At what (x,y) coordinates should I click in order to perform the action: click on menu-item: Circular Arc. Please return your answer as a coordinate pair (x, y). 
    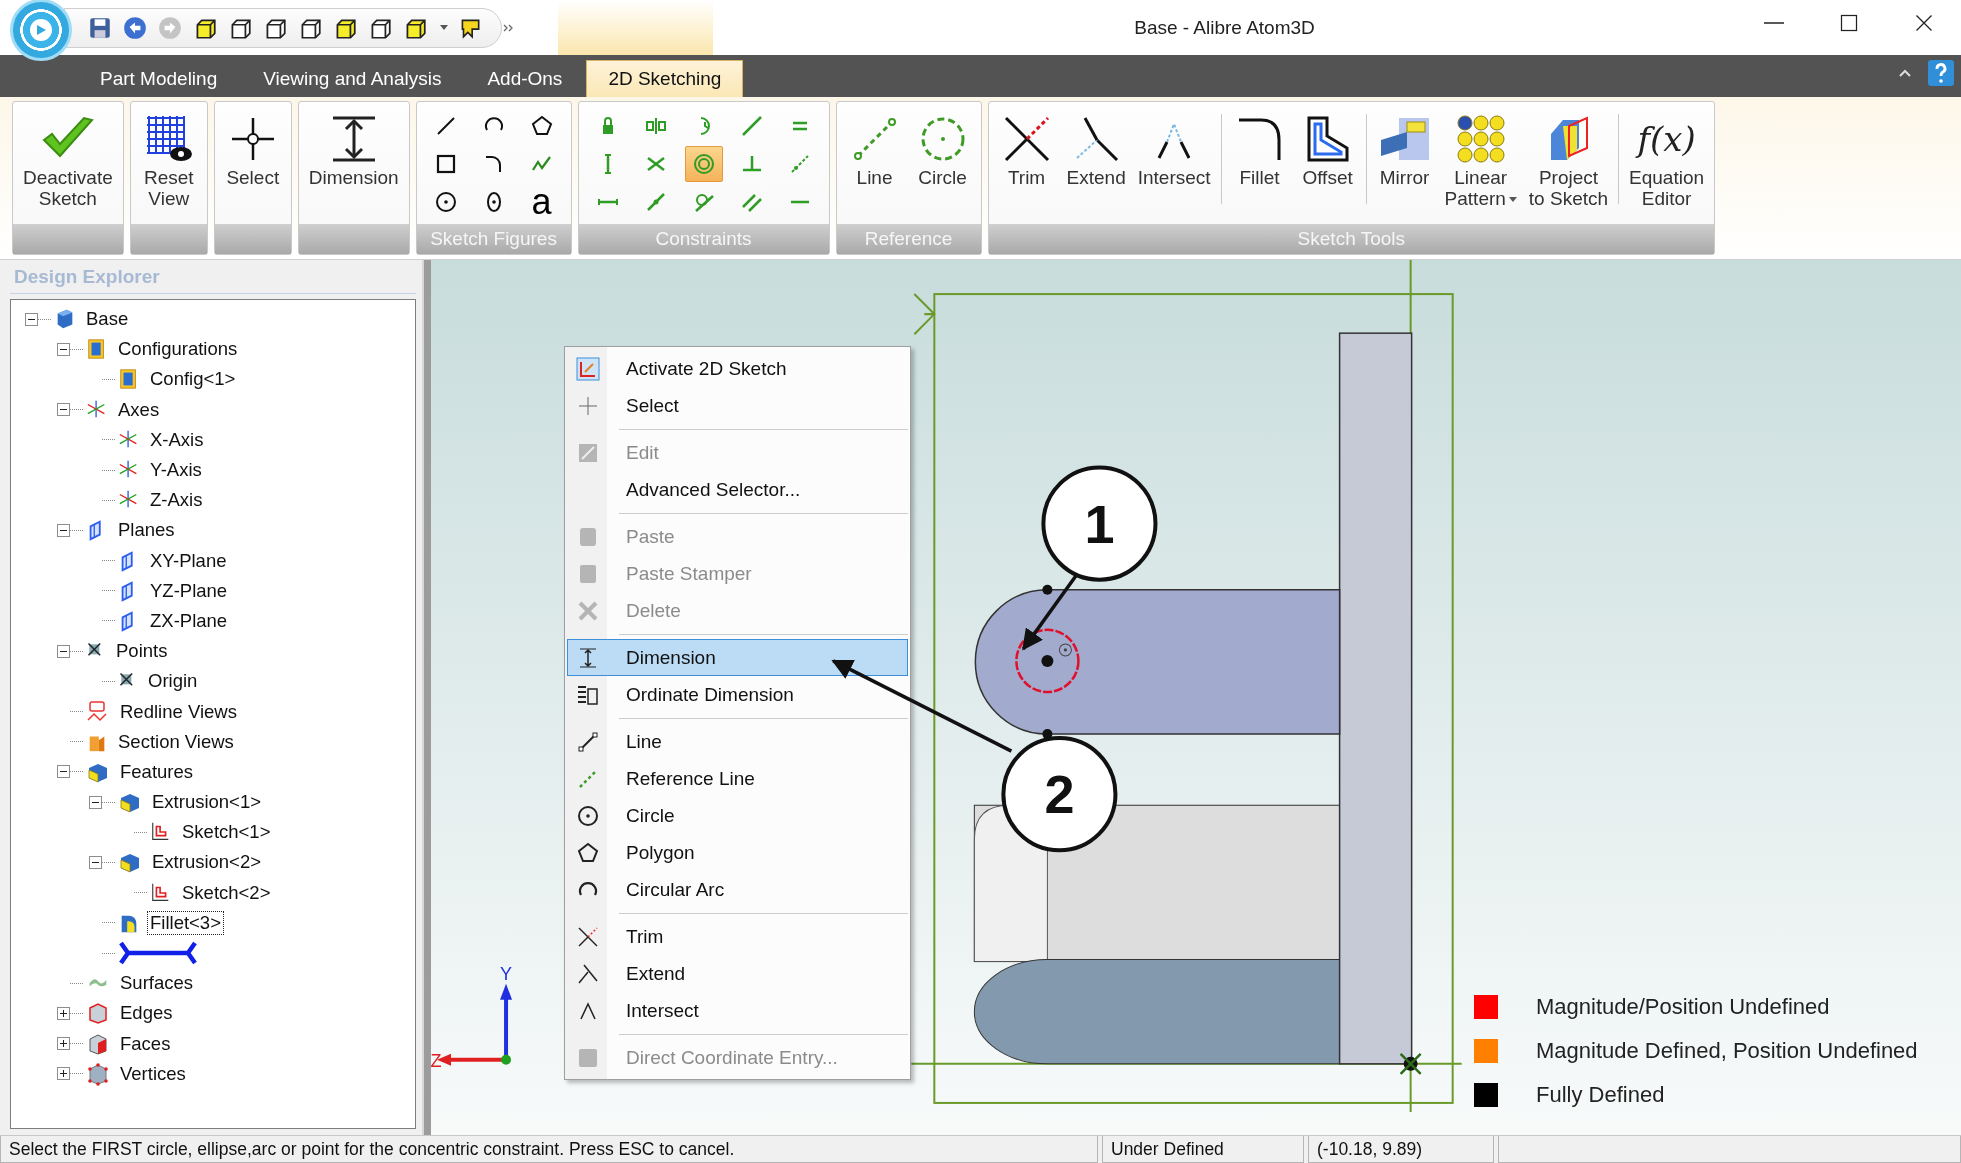
    Looking at the image, I should click on (737, 889).